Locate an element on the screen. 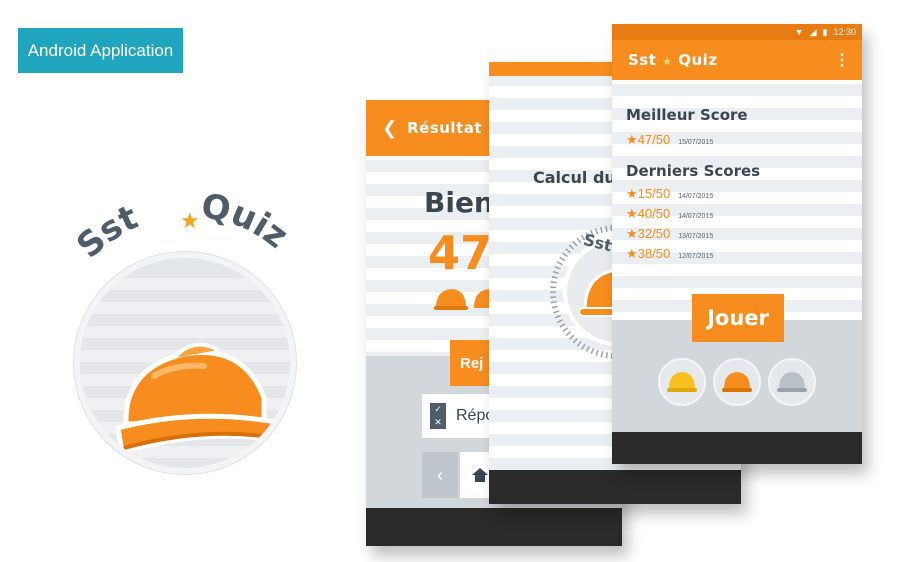  chevron-left-icon: ❮ is located at coordinates (389, 128).